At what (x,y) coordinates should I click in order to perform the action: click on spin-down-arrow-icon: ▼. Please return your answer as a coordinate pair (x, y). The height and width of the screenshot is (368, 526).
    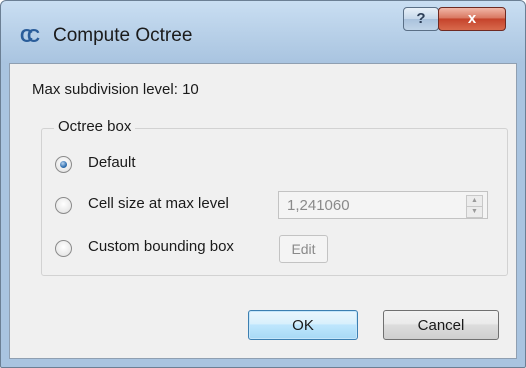
    Looking at the image, I should click on (474, 212).